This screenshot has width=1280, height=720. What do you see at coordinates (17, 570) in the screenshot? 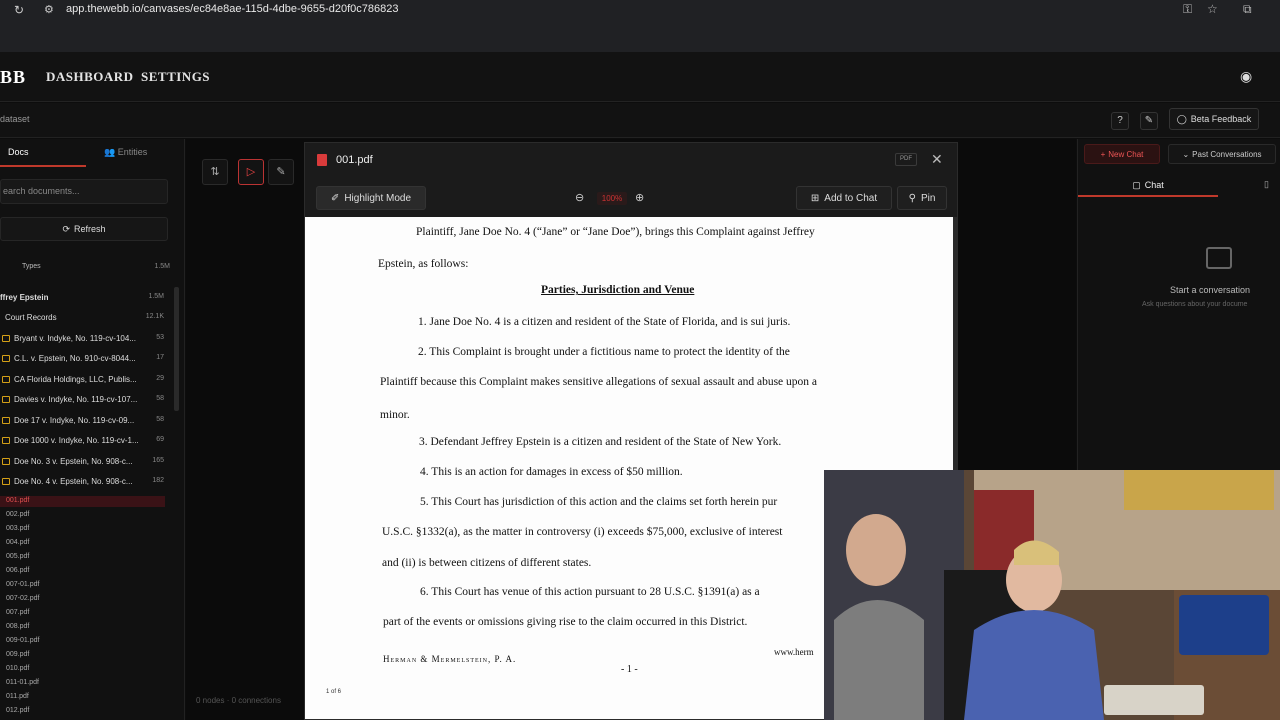
I see `file-item: 006.pdf` at bounding box center [17, 570].